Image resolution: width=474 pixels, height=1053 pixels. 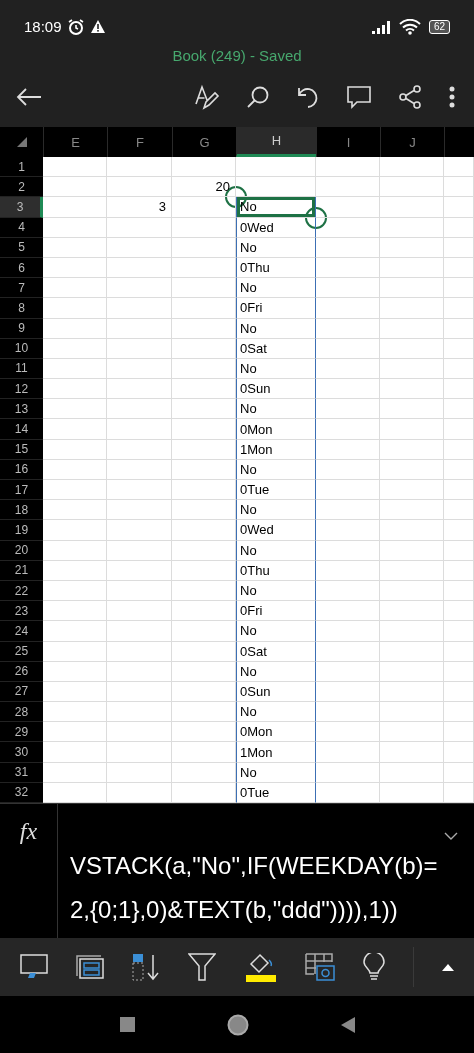 I want to click on filter-icon, so click(x=202, y=967).